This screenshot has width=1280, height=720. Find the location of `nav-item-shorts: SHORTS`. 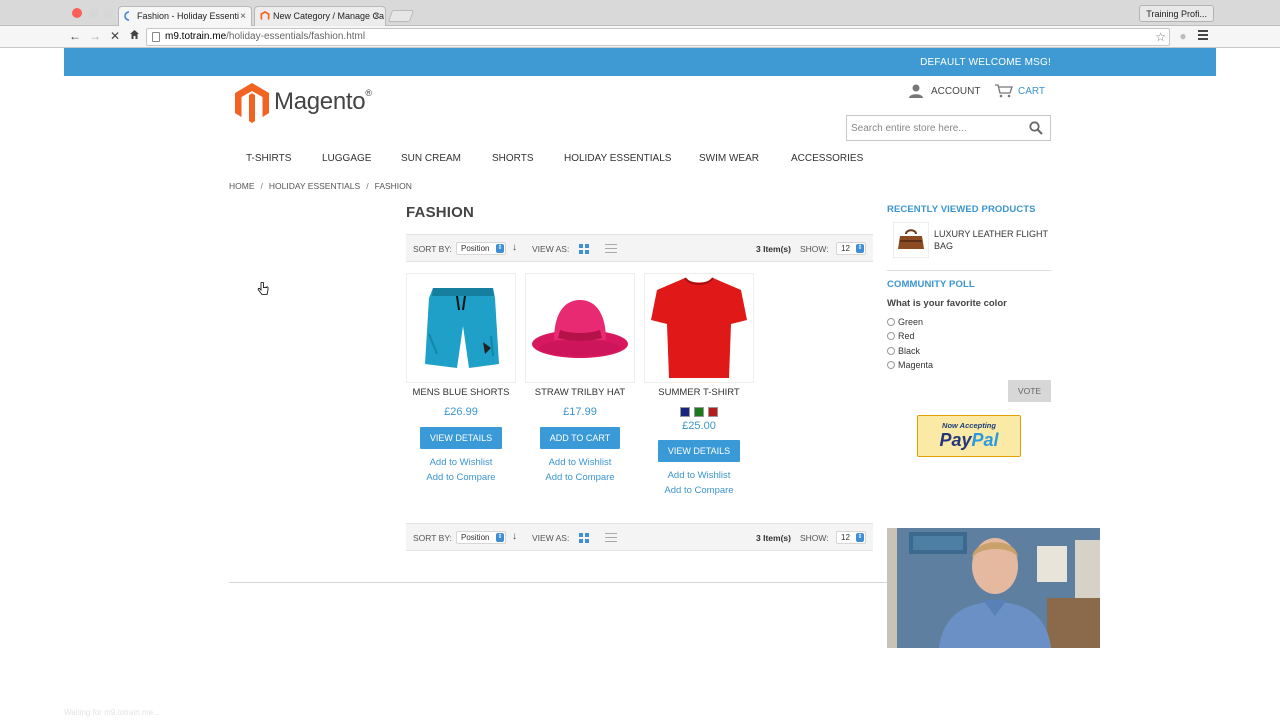

nav-item-shorts: SHORTS is located at coordinates (513, 158).